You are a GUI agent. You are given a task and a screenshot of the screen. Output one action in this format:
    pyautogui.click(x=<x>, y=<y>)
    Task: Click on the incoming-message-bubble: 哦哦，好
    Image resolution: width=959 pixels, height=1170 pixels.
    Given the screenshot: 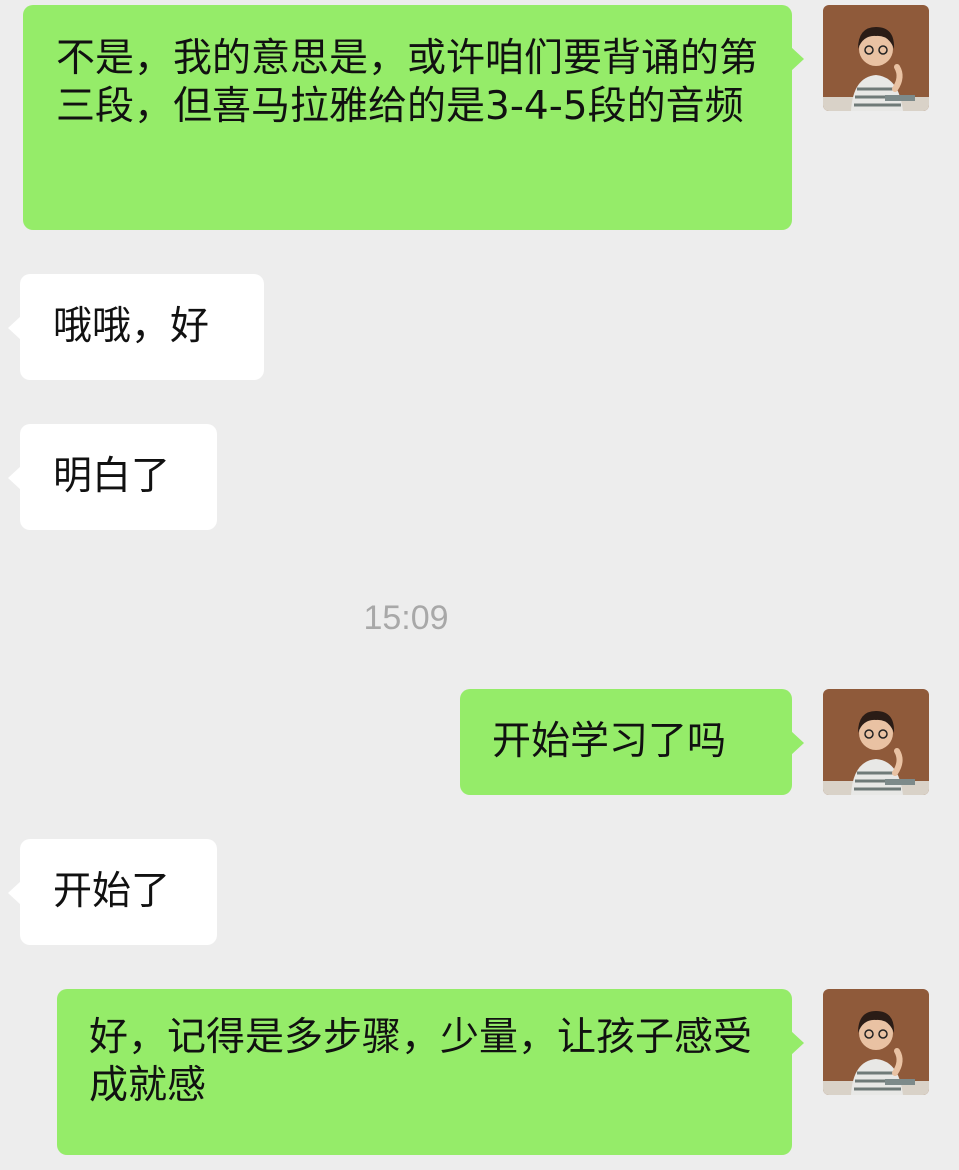 What is the action you would take?
    pyautogui.click(x=136, y=327)
    